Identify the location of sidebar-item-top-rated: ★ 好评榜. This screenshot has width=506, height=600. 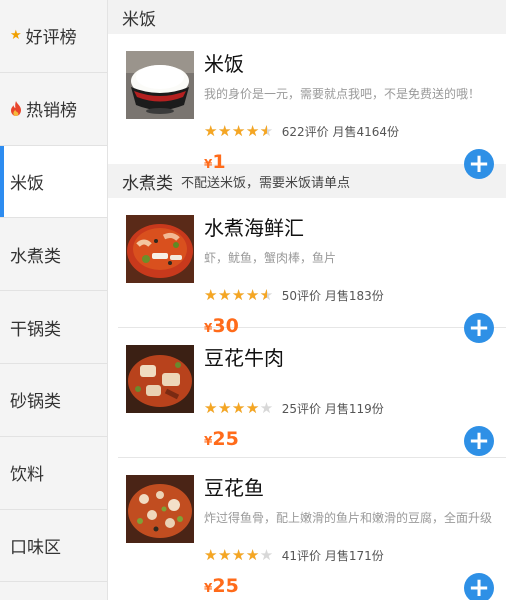
(53, 36).